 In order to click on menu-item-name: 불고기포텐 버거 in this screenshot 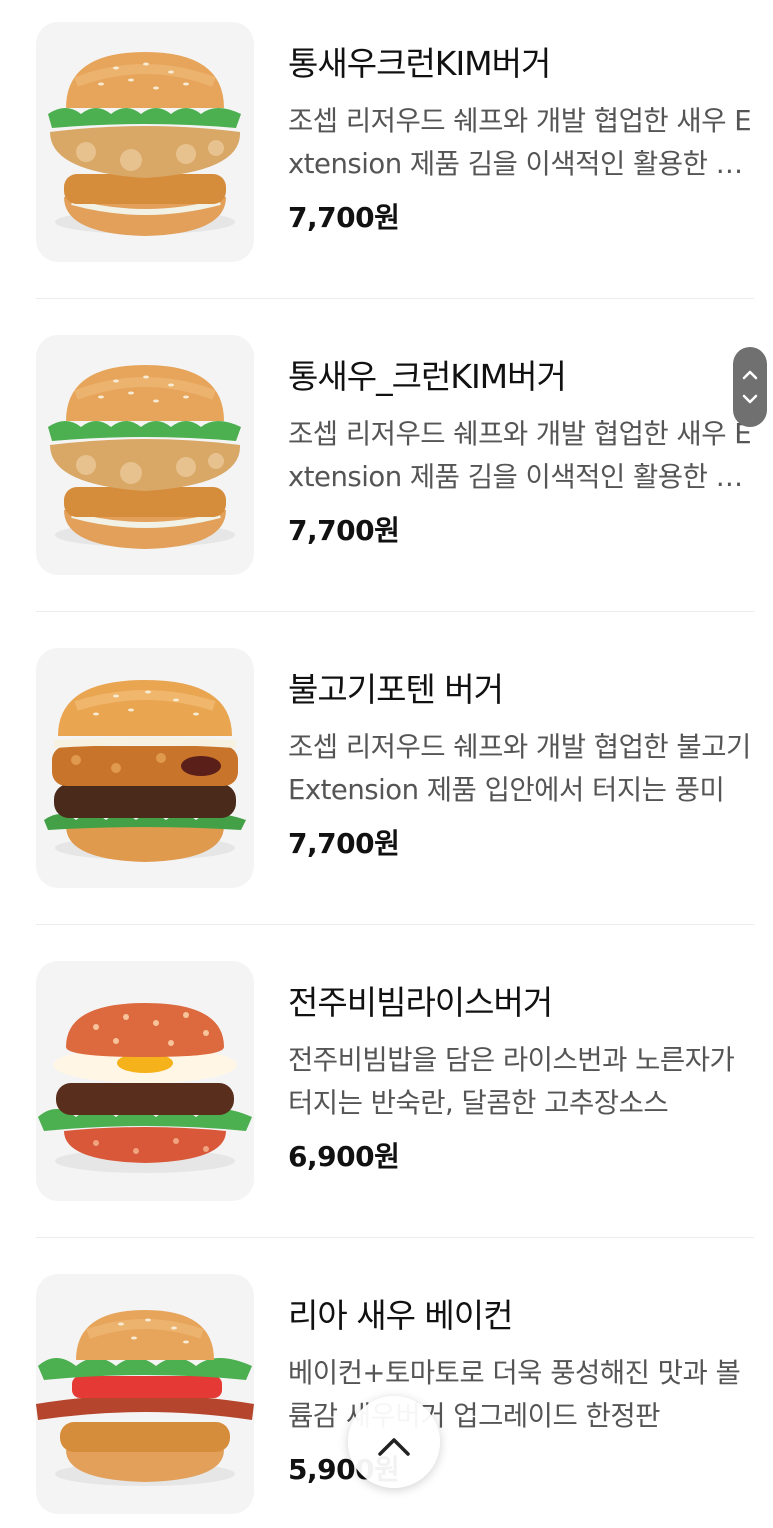, I will do `click(396, 689)`.